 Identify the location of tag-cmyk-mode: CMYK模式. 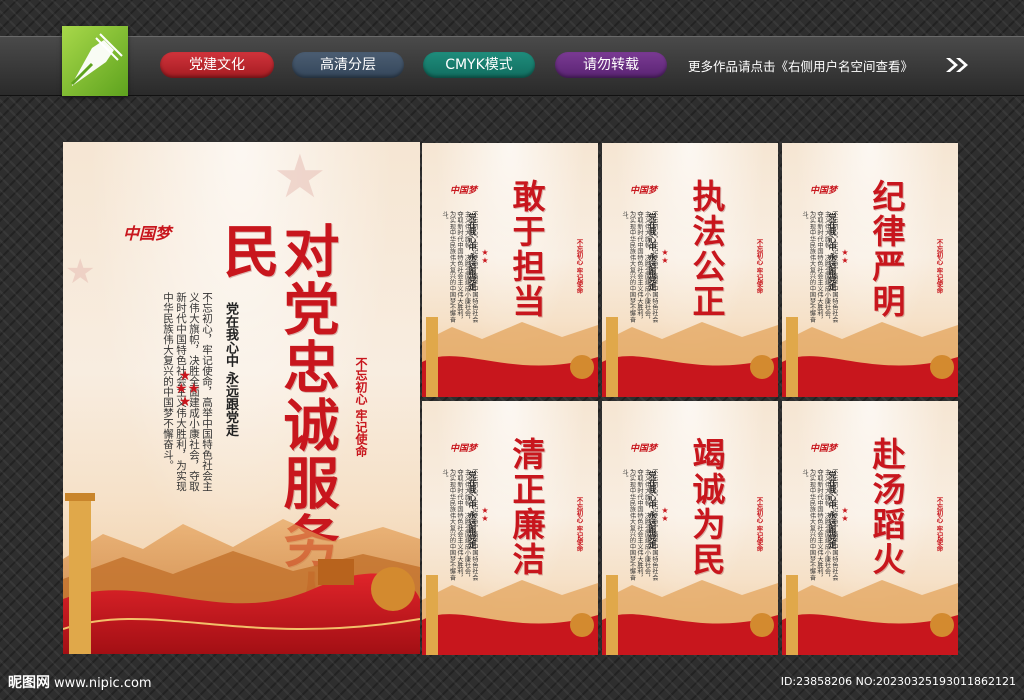
(479, 65).